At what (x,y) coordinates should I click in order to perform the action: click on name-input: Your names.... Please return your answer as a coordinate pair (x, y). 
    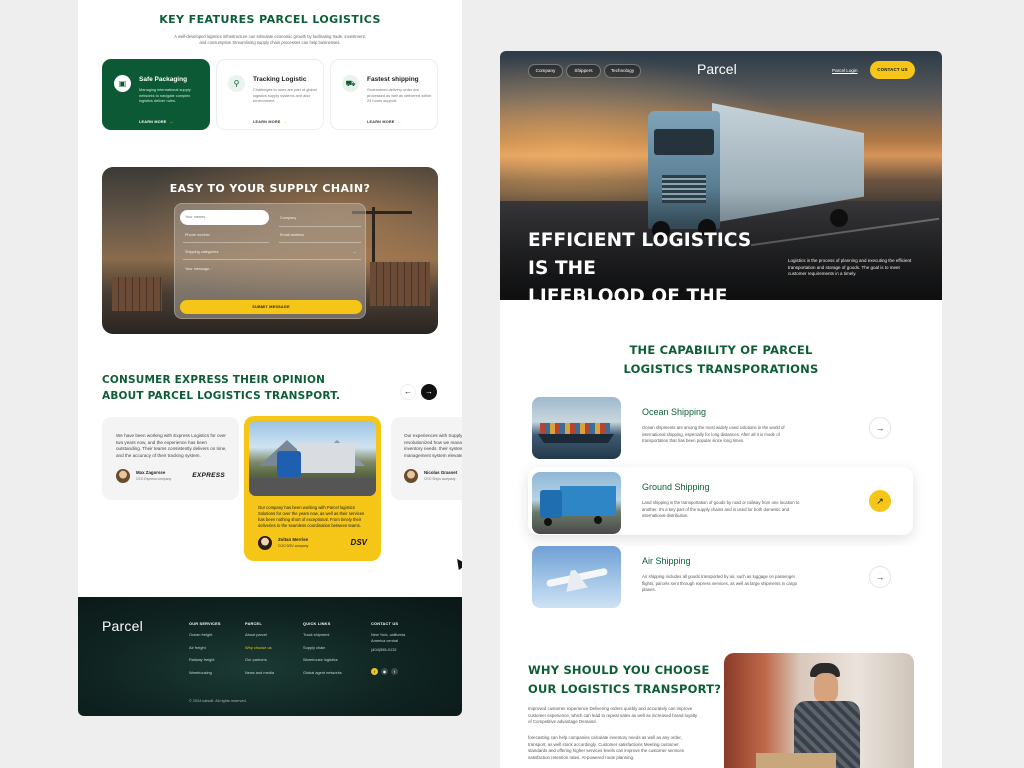
    Looking at the image, I should click on (224, 217).